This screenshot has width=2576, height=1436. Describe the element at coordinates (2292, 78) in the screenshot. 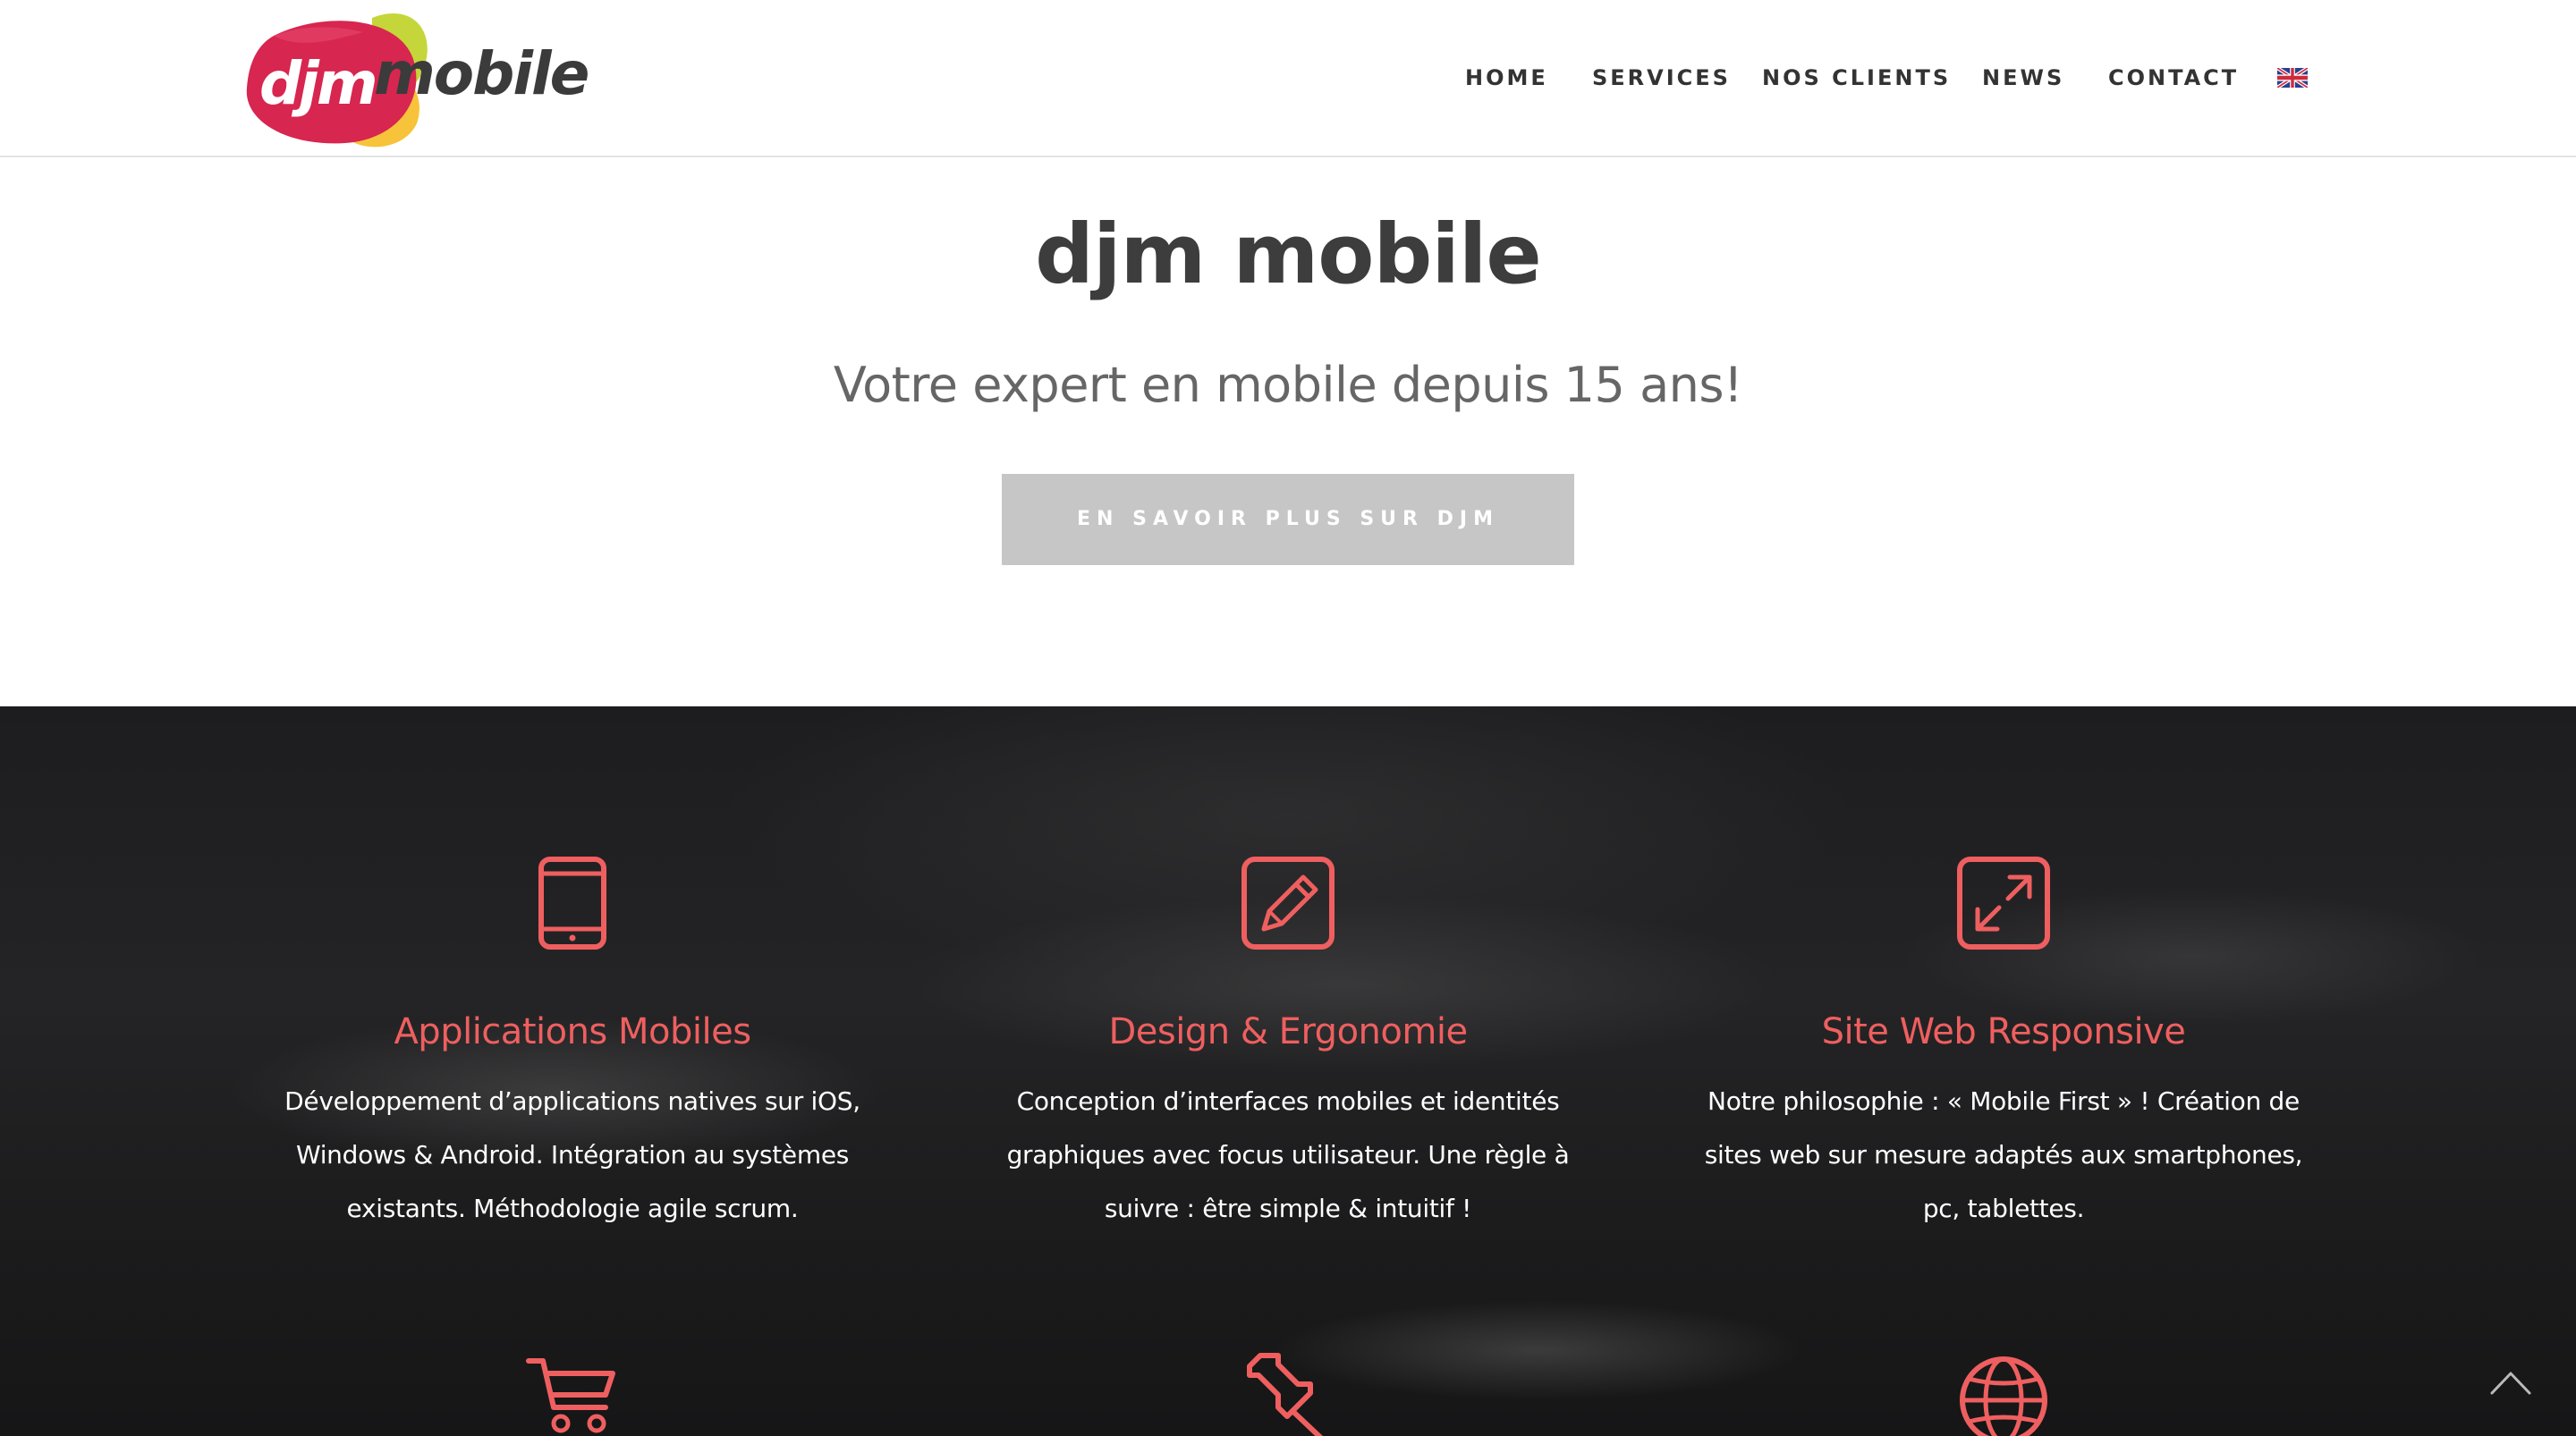

I see `uk-flag-icon` at that location.